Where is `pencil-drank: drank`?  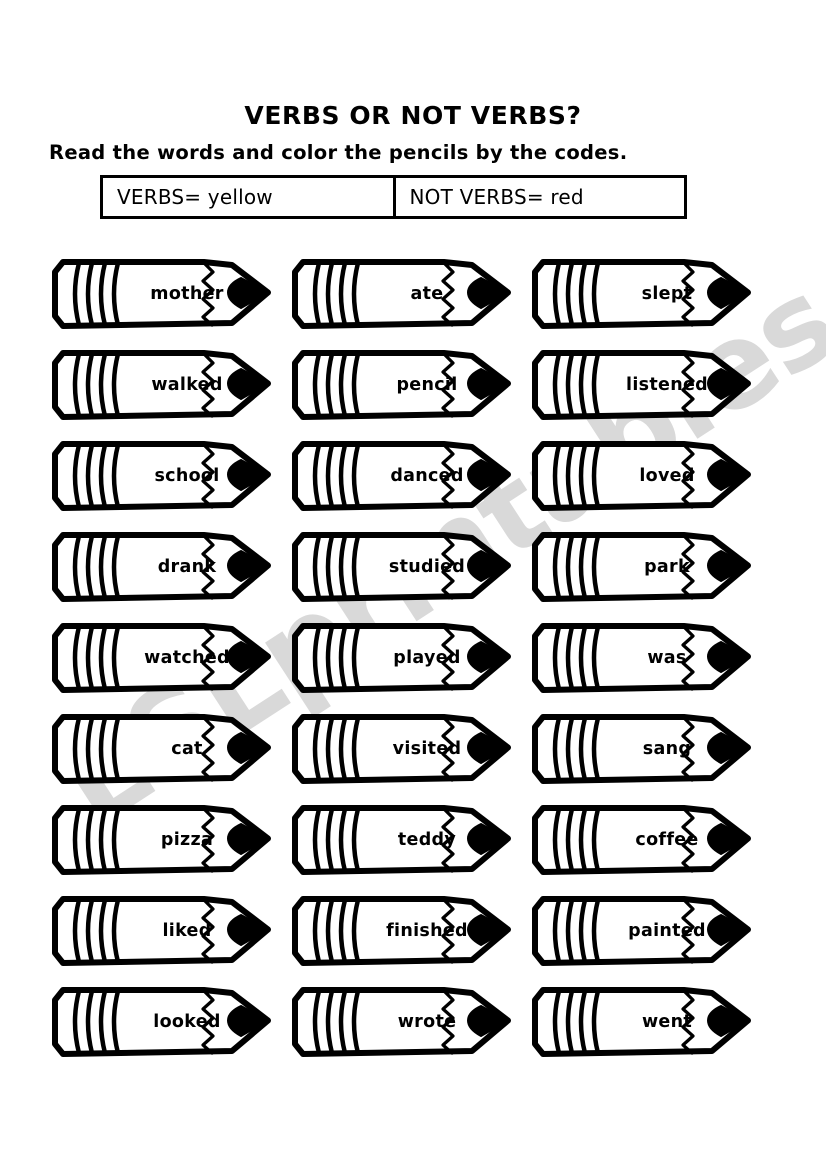 pencil-drank: drank is located at coordinates (164, 567).